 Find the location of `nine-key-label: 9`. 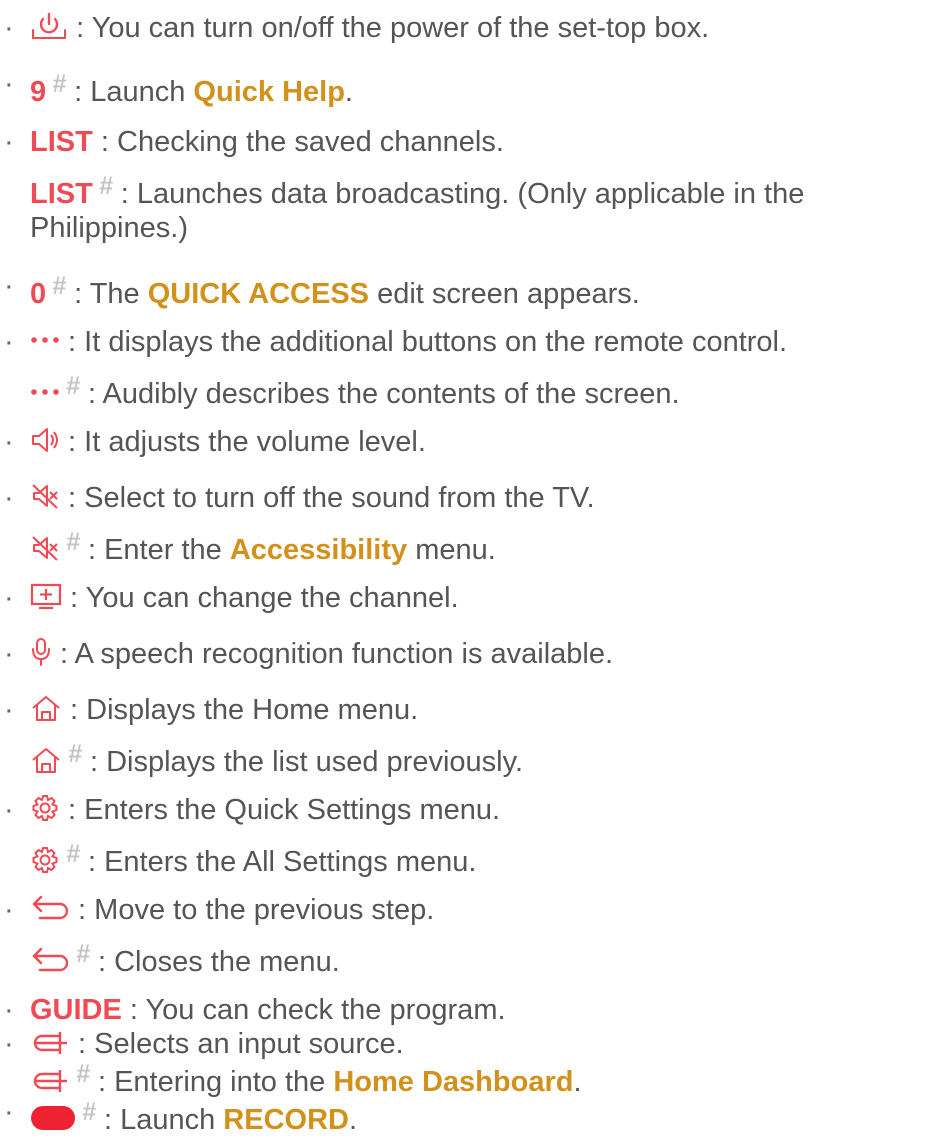

nine-key-label: 9 is located at coordinates (38, 92).